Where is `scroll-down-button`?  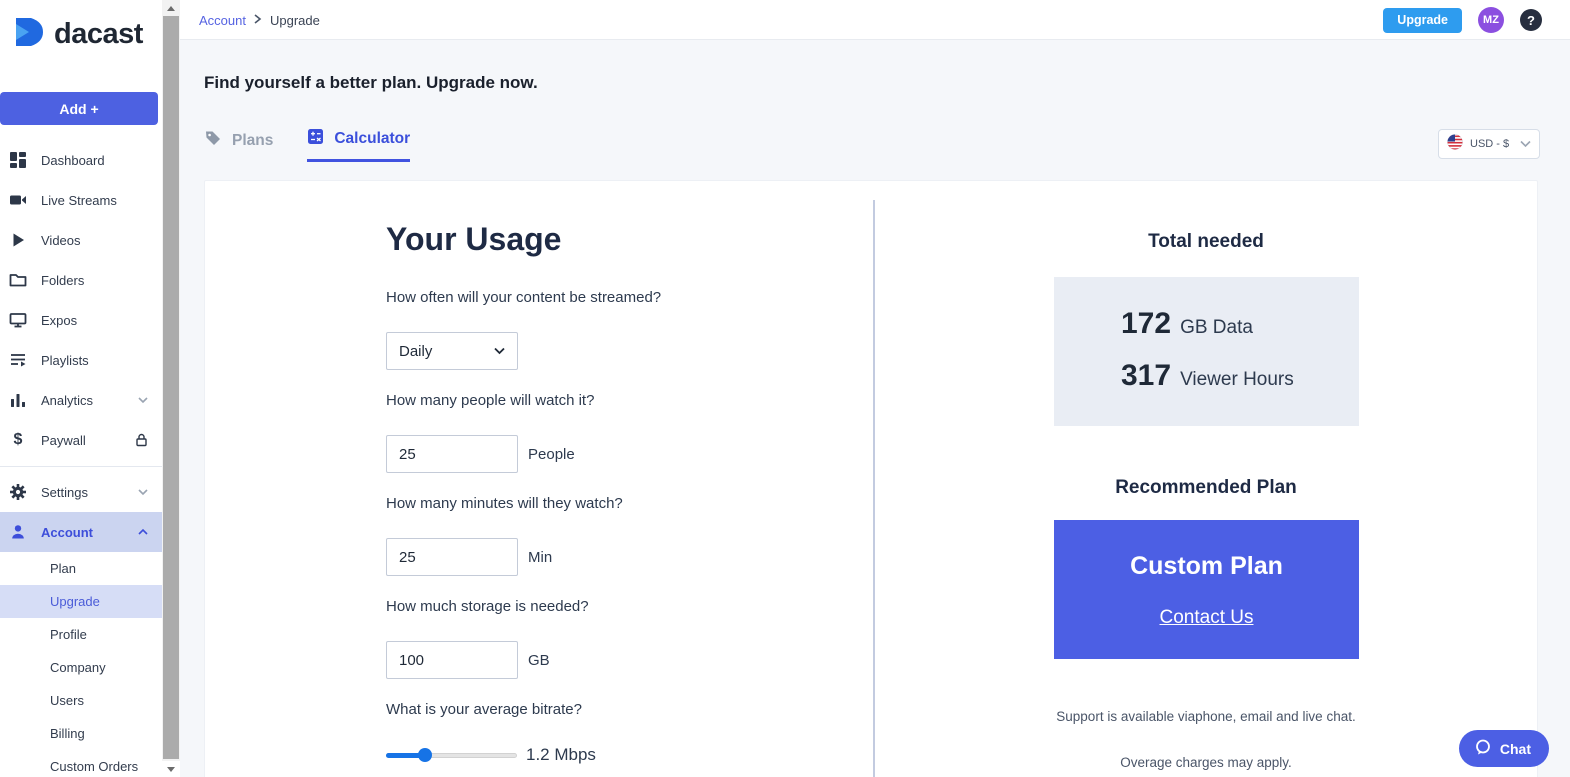 scroll-down-button is located at coordinates (171, 769).